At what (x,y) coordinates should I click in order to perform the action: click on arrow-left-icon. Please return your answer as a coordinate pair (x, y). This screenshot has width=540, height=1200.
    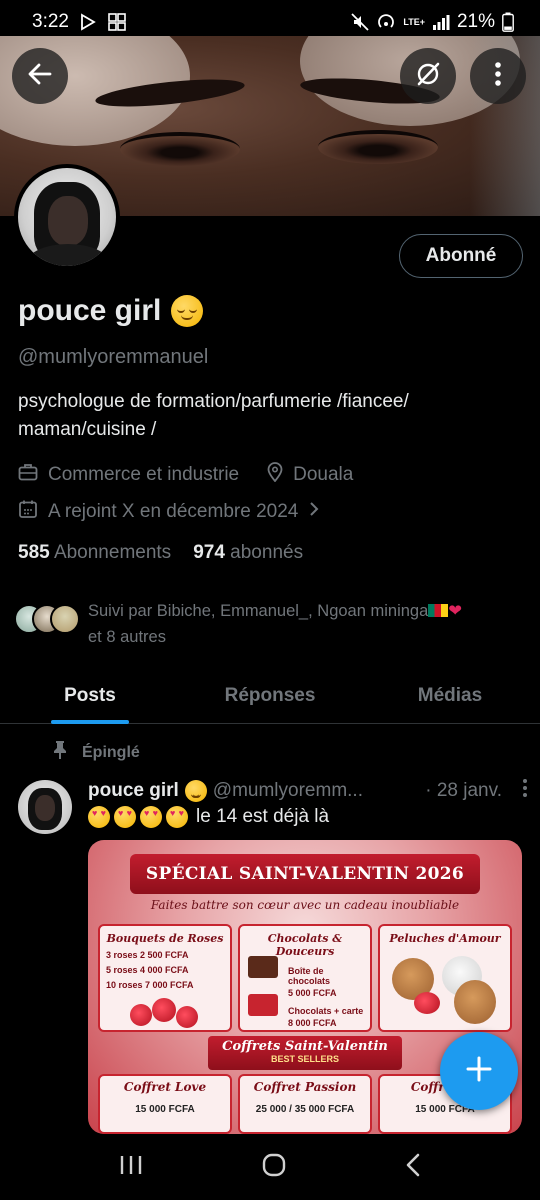
    Looking at the image, I should click on (40, 76).